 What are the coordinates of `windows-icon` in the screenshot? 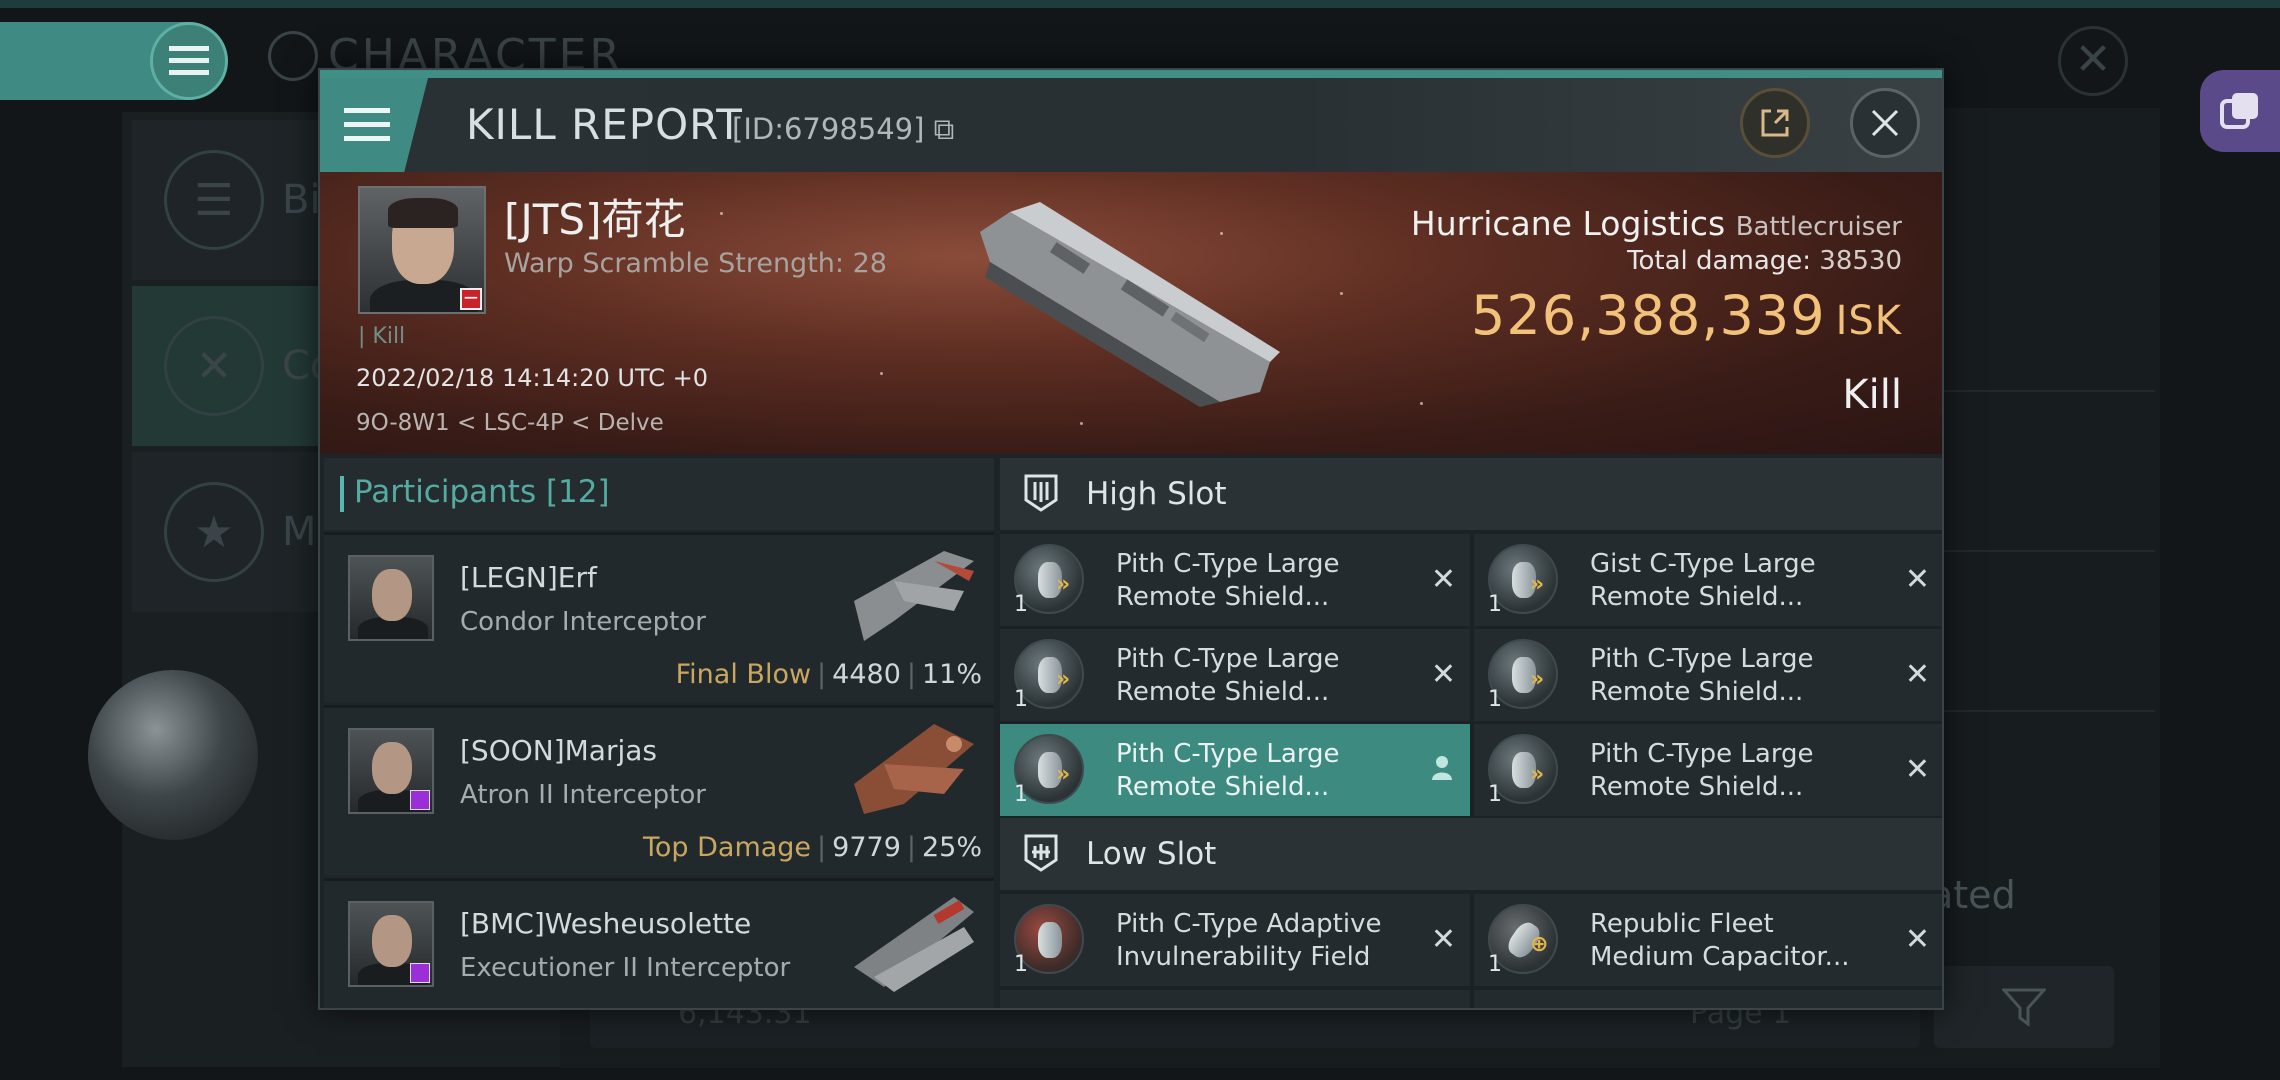 It's located at (2239, 111).